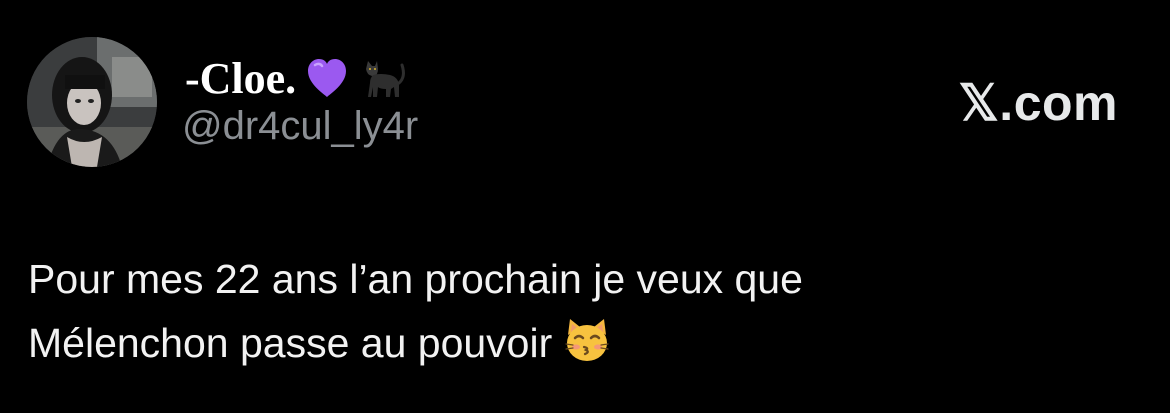  What do you see at coordinates (587, 340) in the screenshot?
I see `kissing-cat-icon` at bounding box center [587, 340].